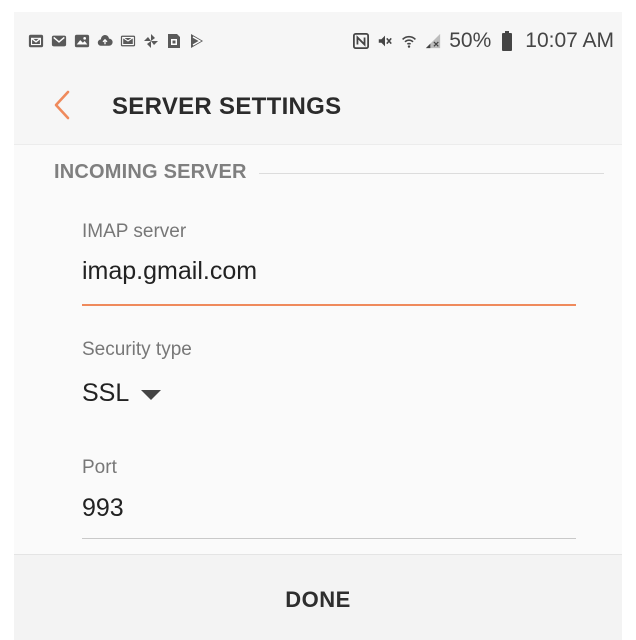  Describe the element at coordinates (116, 41) in the screenshot. I see `notification-icons` at that location.